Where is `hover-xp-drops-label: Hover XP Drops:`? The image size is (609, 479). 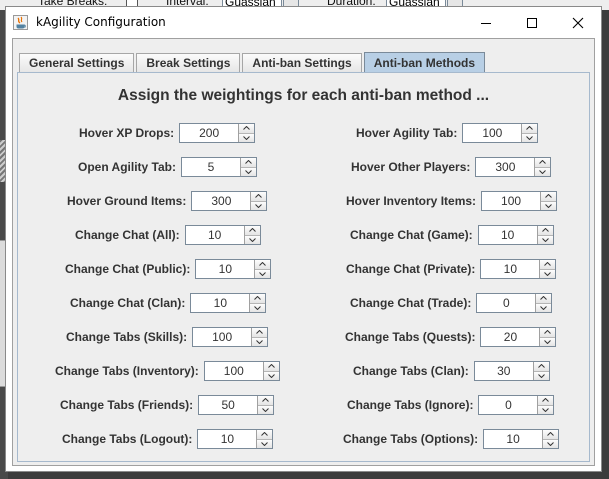 hover-xp-drops-label: Hover XP Drops: is located at coordinates (127, 133).